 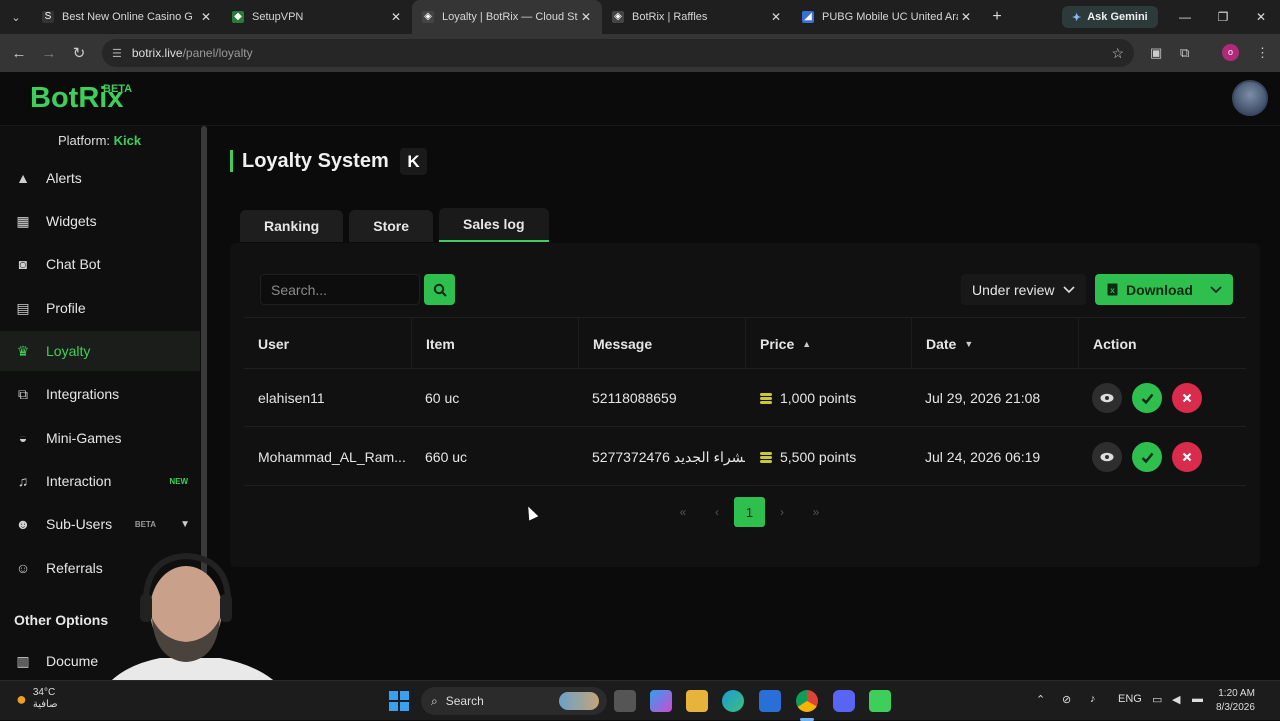 I want to click on browser-tab-raffles: ◈ BotRix | Raffles ✕, so click(x=697, y=17).